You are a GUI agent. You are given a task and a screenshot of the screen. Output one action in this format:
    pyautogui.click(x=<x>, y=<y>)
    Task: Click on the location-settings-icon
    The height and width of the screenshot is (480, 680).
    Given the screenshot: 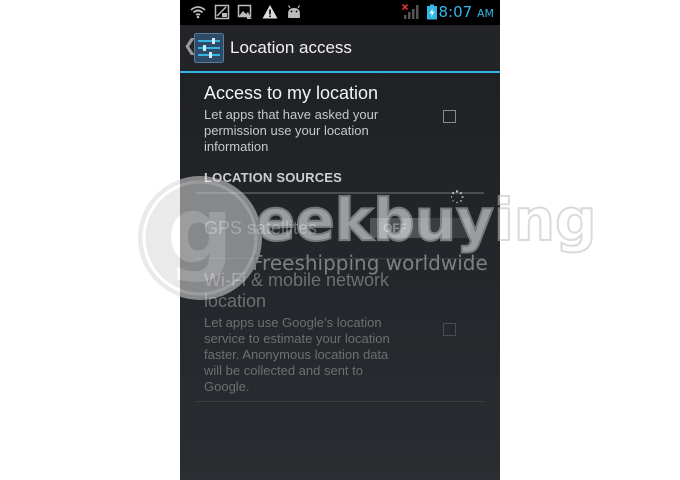 What is the action you would take?
    pyautogui.click(x=209, y=48)
    